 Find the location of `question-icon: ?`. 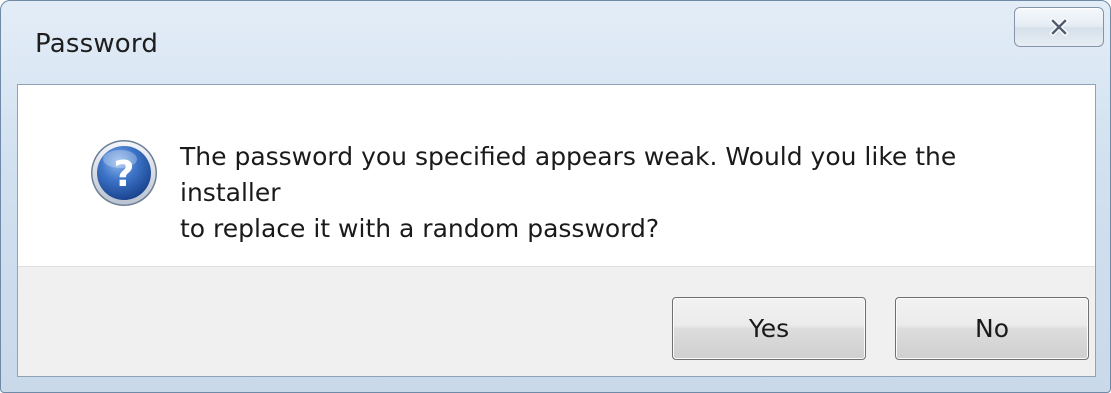

question-icon: ? is located at coordinates (124, 173).